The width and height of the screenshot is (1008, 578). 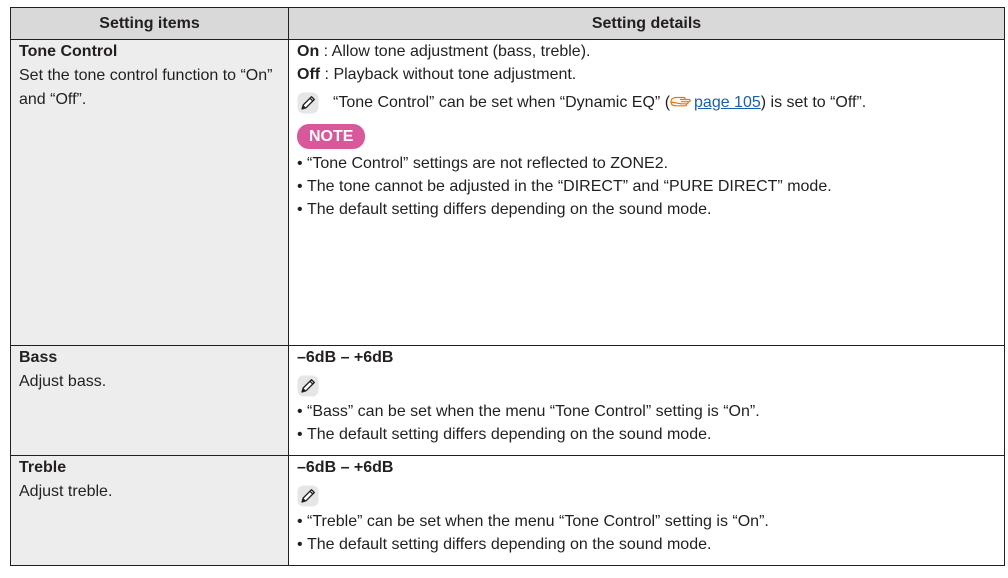 I want to click on setting-name: Treble, so click(x=43, y=467).